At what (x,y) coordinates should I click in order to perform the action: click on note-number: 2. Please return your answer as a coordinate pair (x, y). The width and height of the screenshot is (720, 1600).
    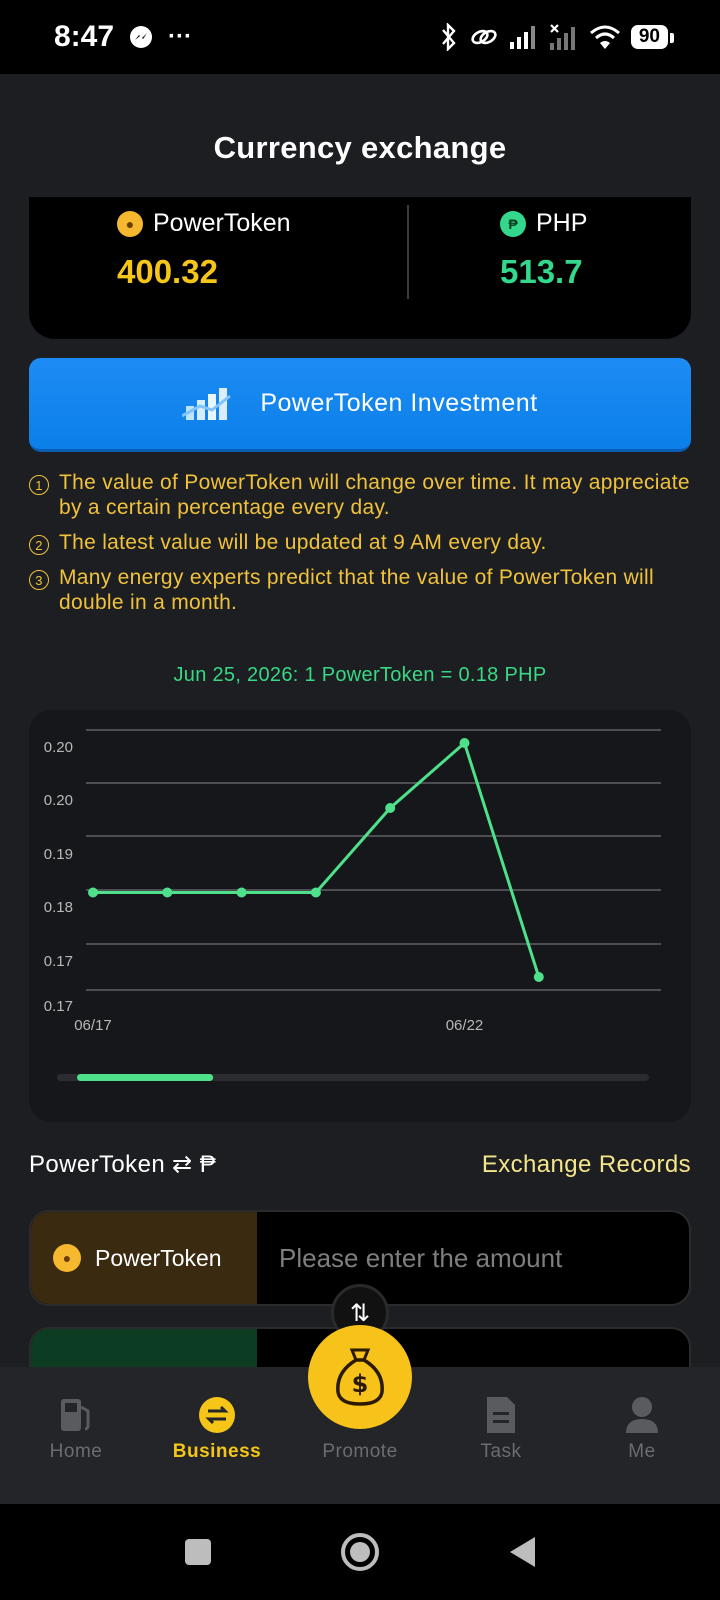
    Looking at the image, I should click on (39, 545).